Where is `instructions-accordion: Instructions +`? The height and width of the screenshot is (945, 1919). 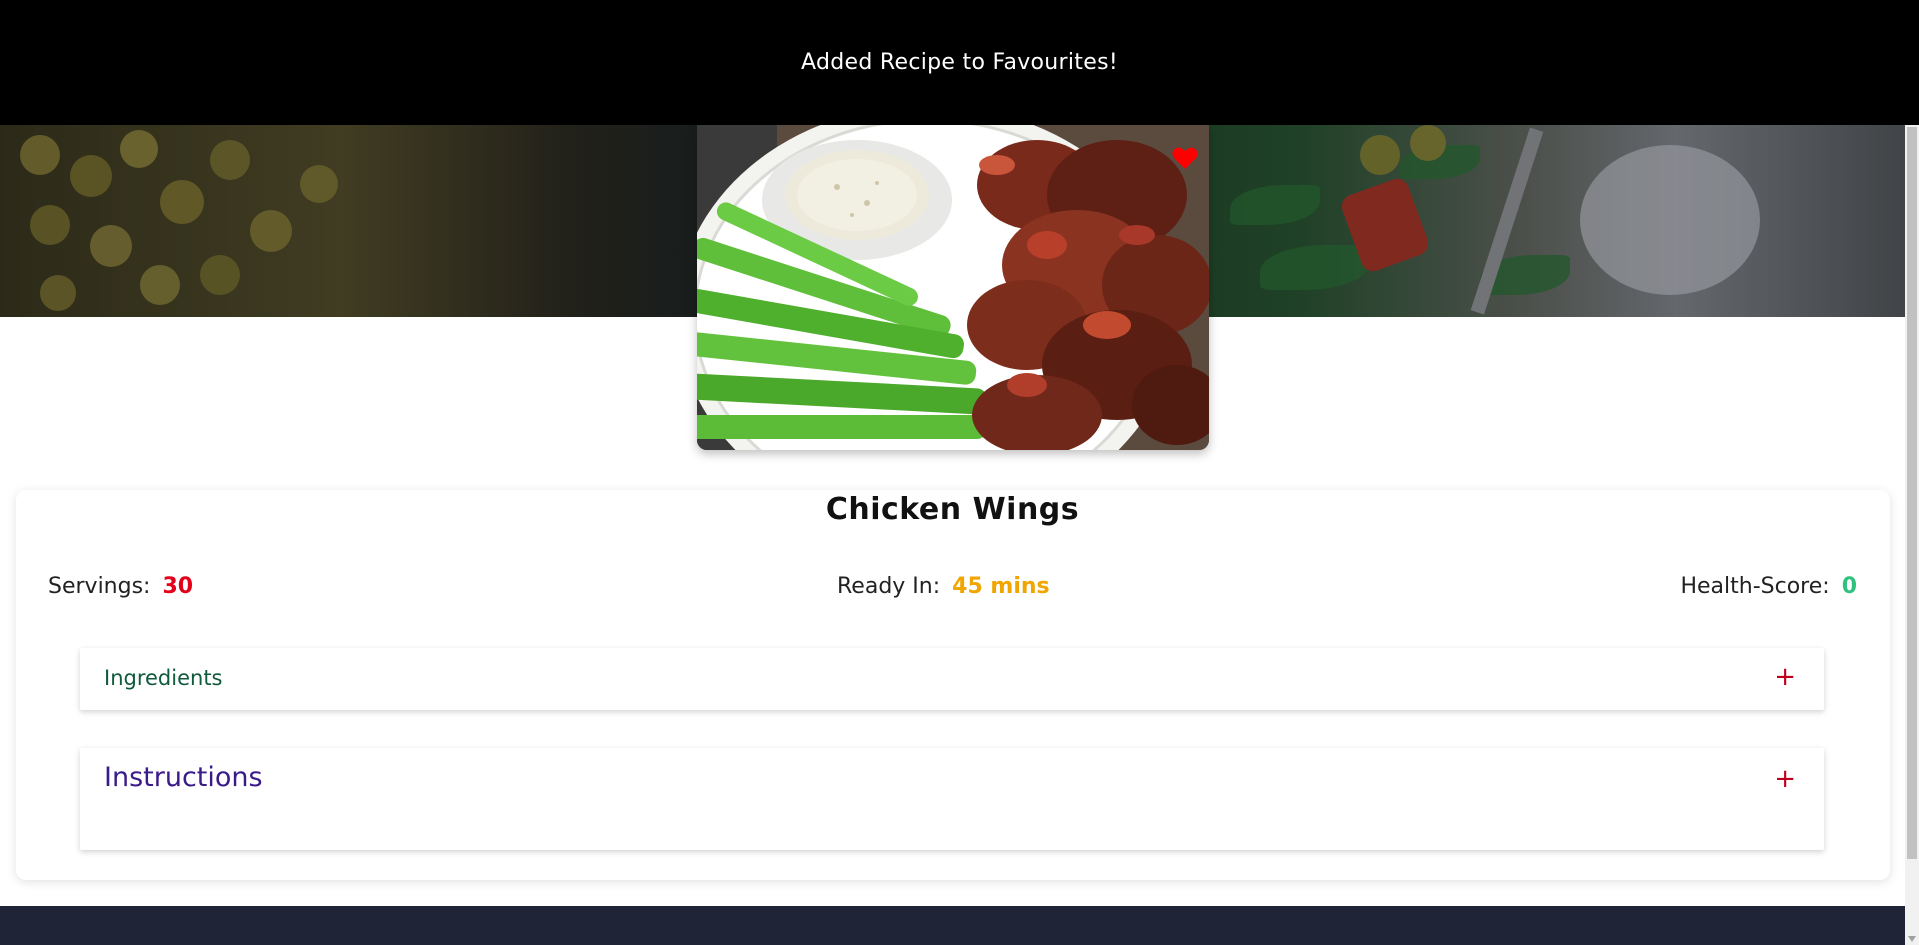
instructions-accordion: Instructions + is located at coordinates (952, 799).